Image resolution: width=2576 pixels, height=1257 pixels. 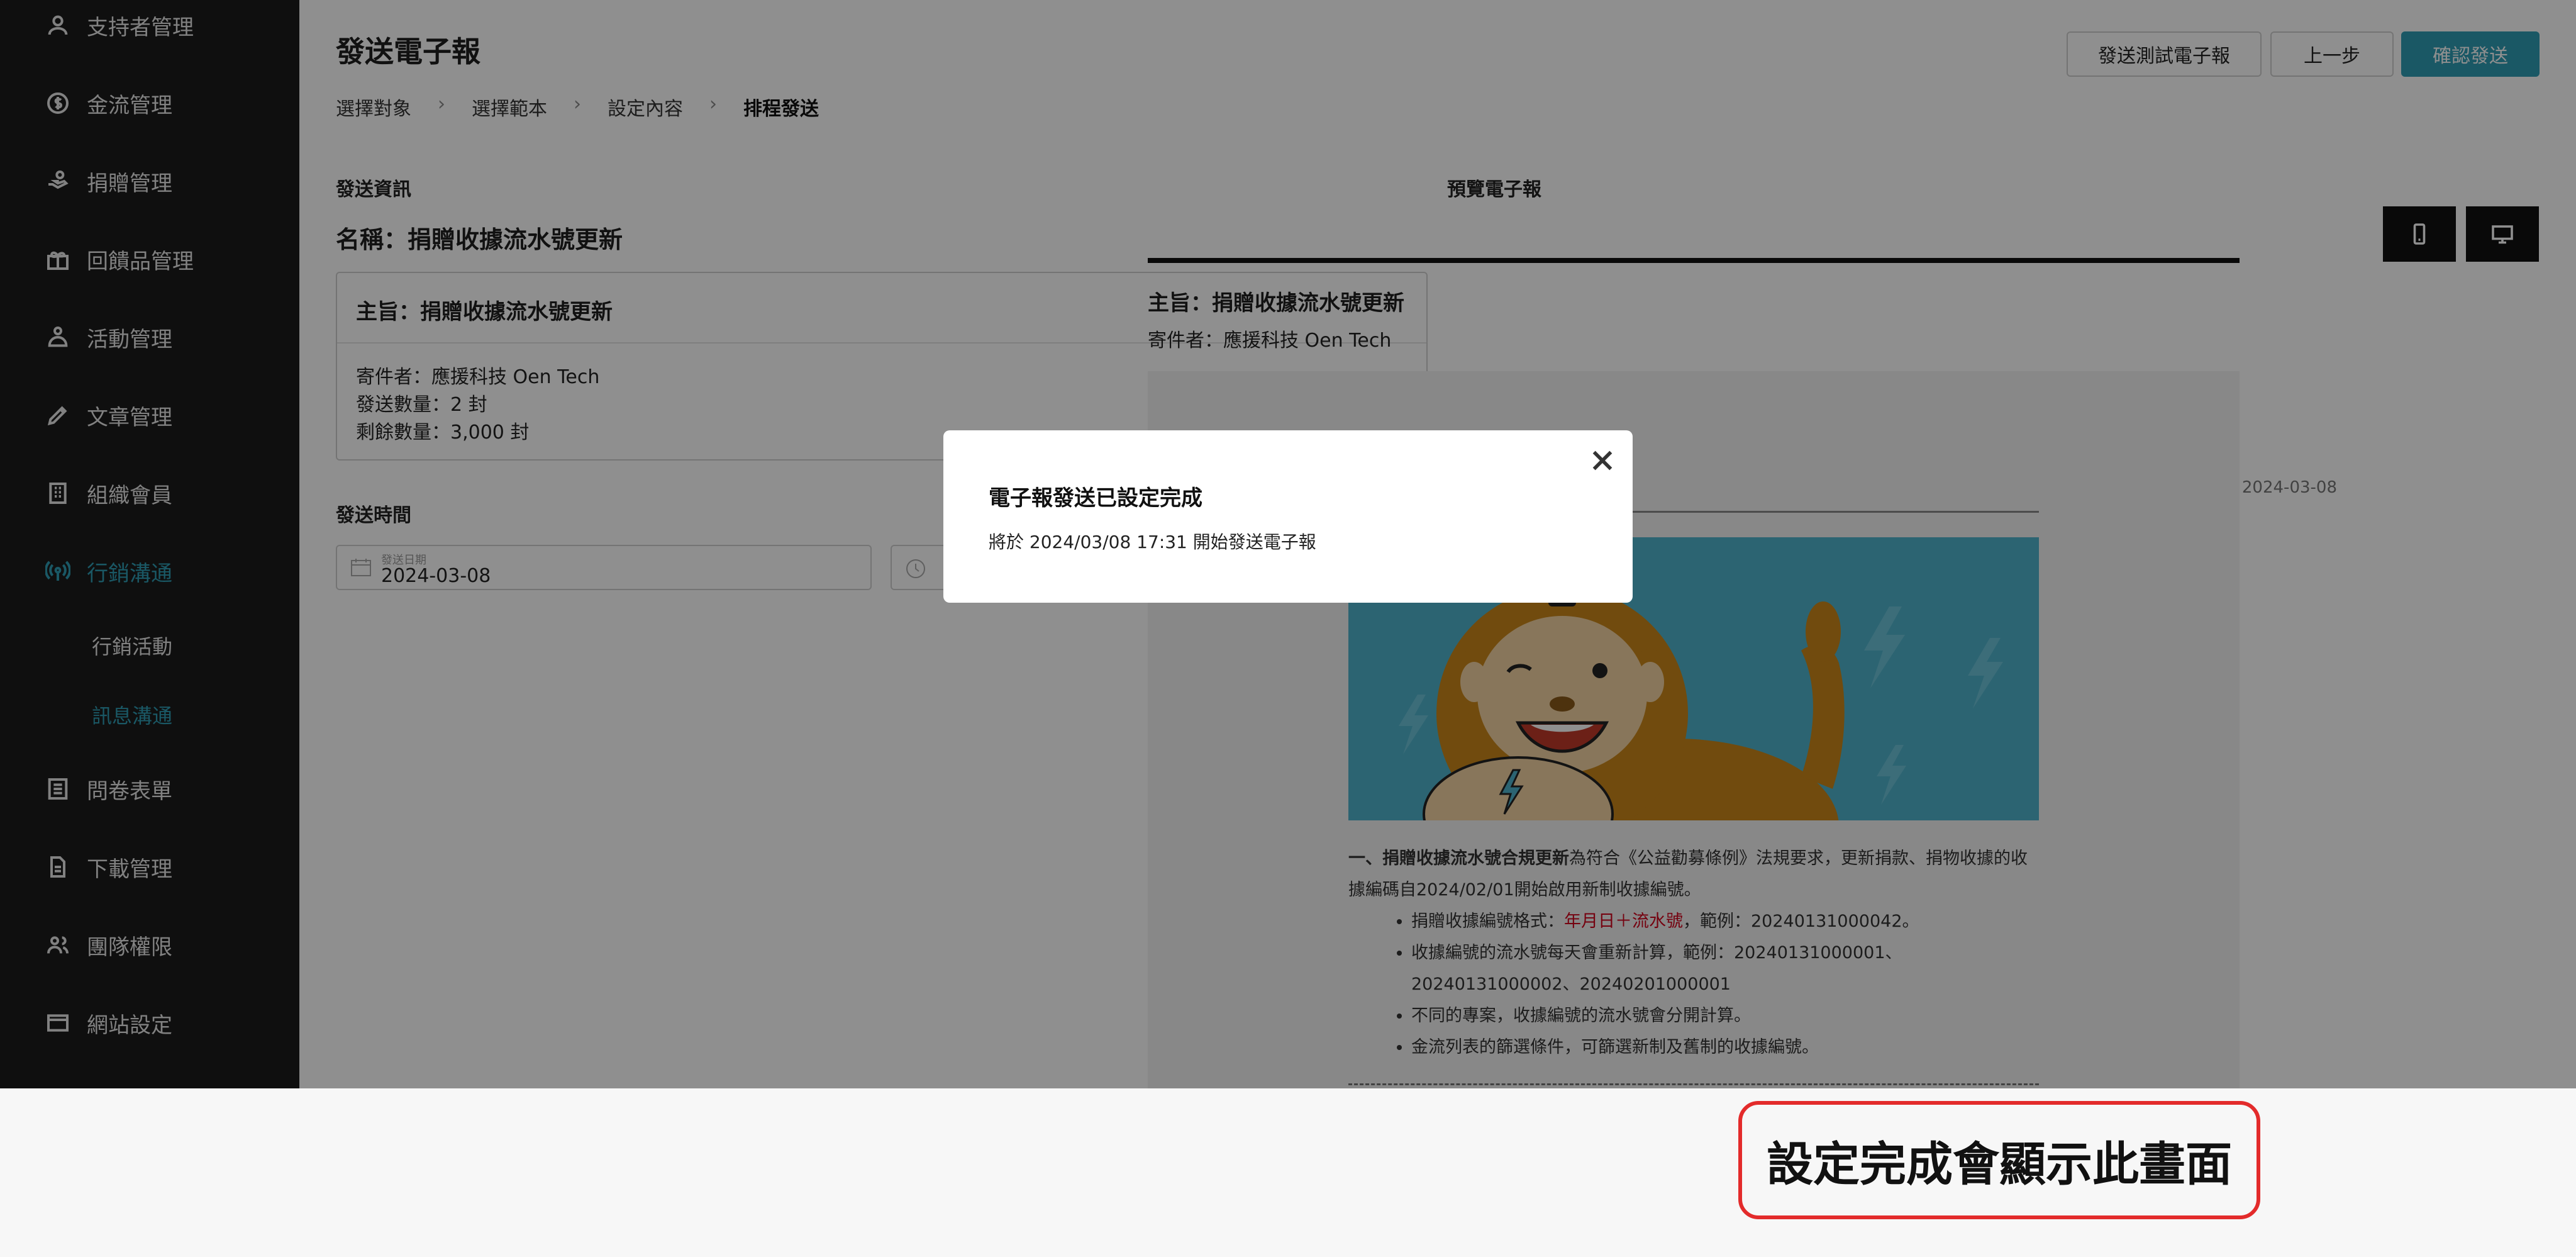 I want to click on annotation-callout: 設定完成會顯示此畫面, so click(x=1999, y=1160).